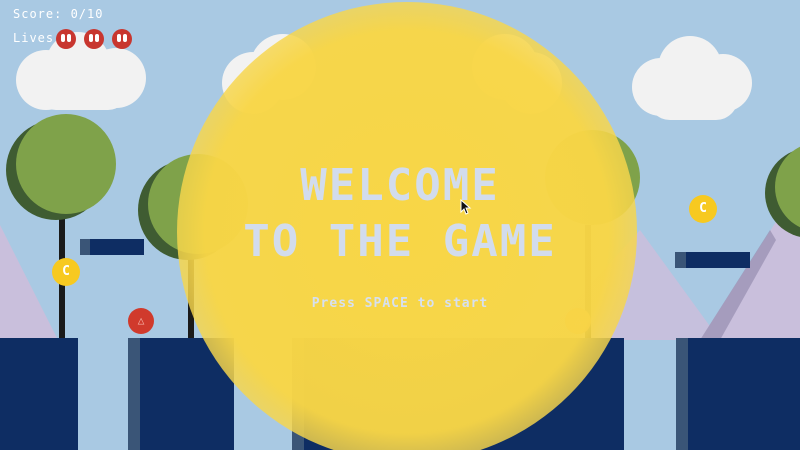 Image resolution: width=800 pixels, height=450 pixels. I want to click on ground-pillar-2-shadow, so click(134, 394).